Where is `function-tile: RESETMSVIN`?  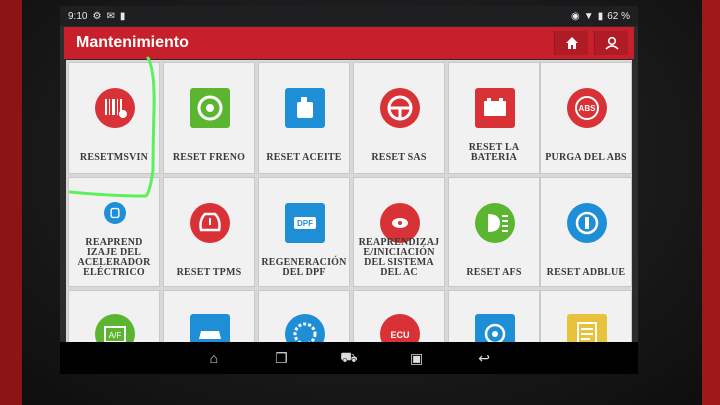
function-tile: RESETMSVIN is located at coordinates (114, 118).